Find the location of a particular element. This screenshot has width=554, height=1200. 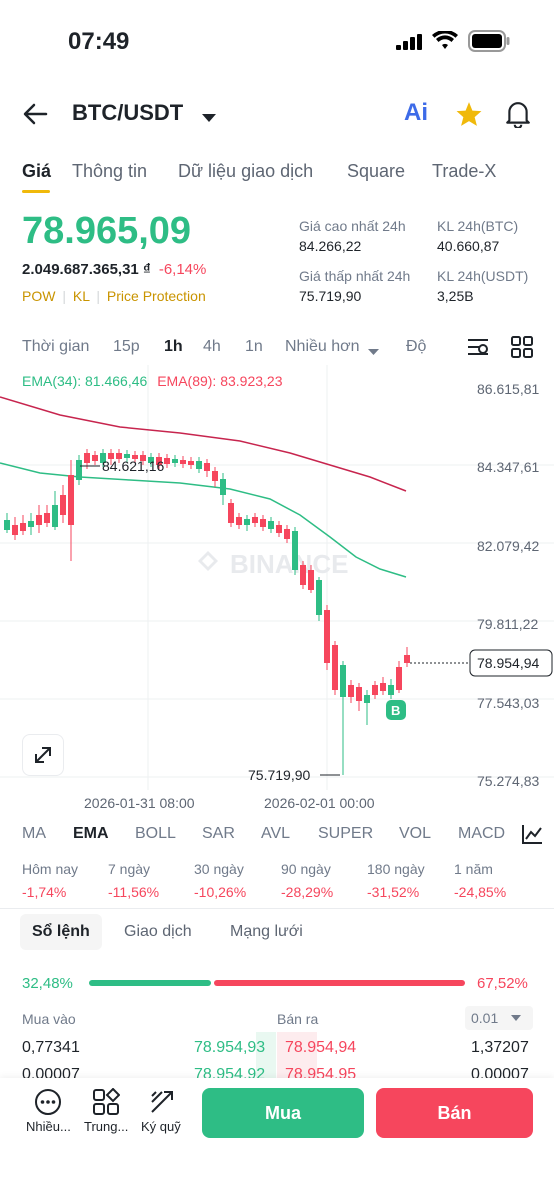

tab-tradex: Trade-X is located at coordinates (464, 171).